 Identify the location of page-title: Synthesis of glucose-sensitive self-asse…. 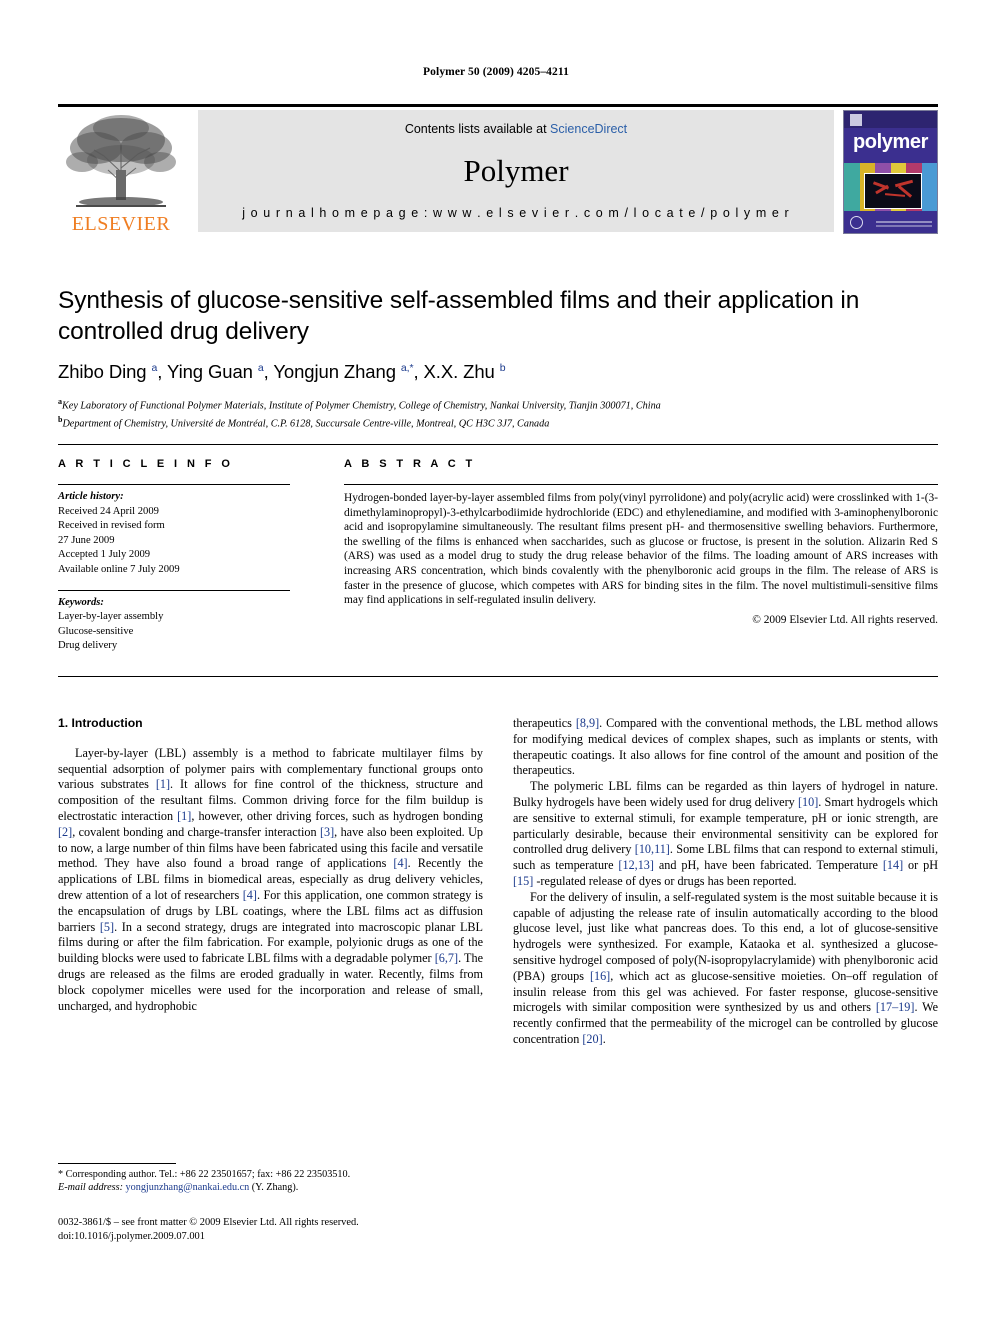
(459, 316).